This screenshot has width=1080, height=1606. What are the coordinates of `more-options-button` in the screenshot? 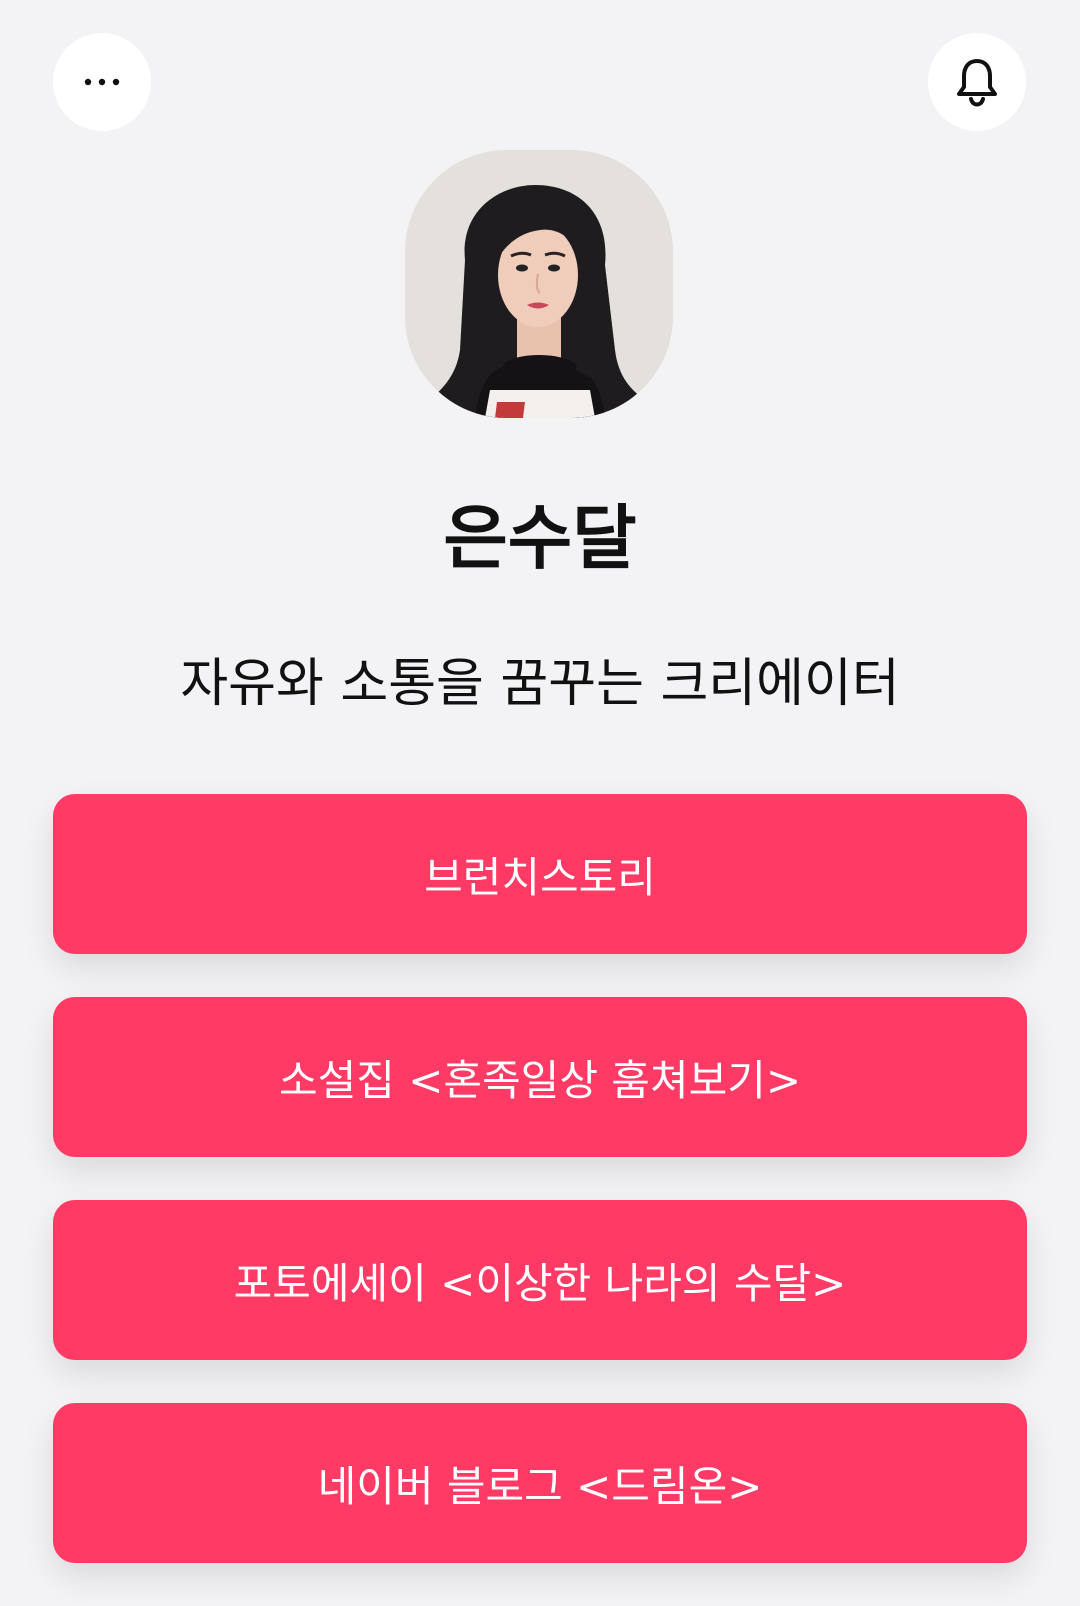 It's located at (102, 82).